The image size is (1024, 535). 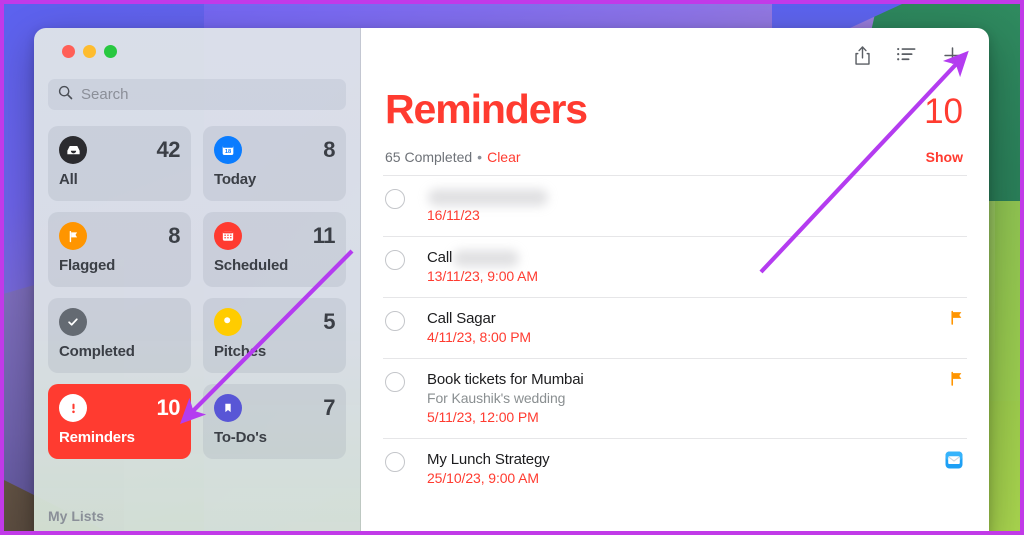 I want to click on bookmark-icon, so click(x=228, y=408).